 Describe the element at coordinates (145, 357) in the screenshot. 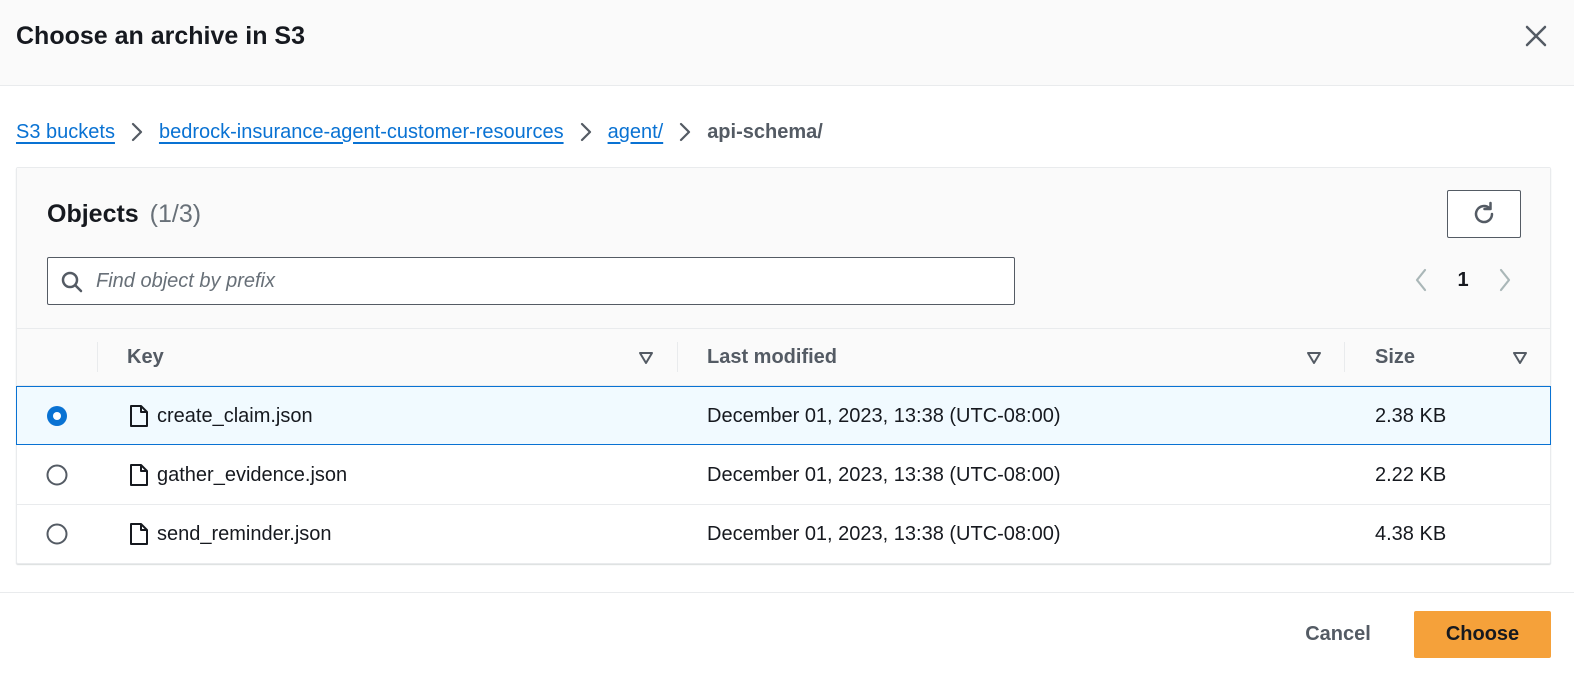

I see `column-header-key: Key` at that location.